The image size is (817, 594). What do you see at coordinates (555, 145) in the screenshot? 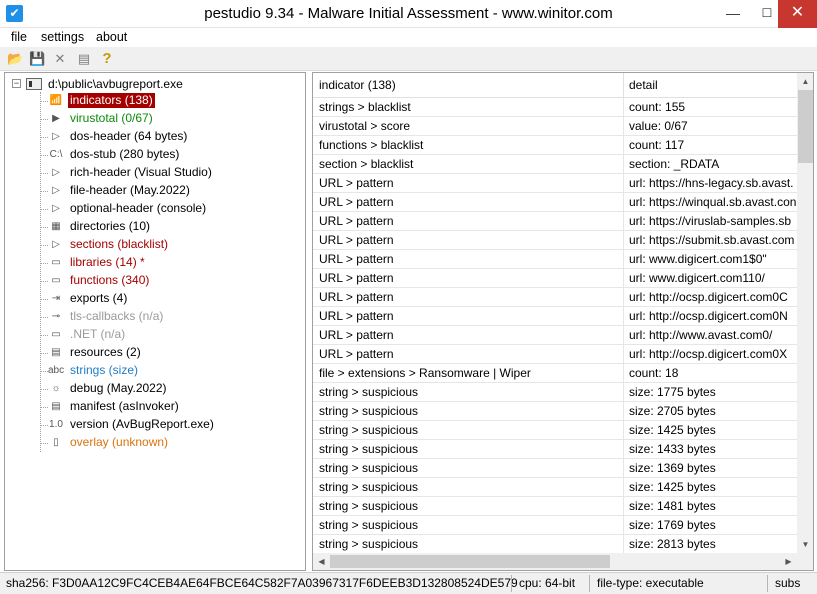
I see `table-row: functions > blacklist count: 117` at bounding box center [555, 145].